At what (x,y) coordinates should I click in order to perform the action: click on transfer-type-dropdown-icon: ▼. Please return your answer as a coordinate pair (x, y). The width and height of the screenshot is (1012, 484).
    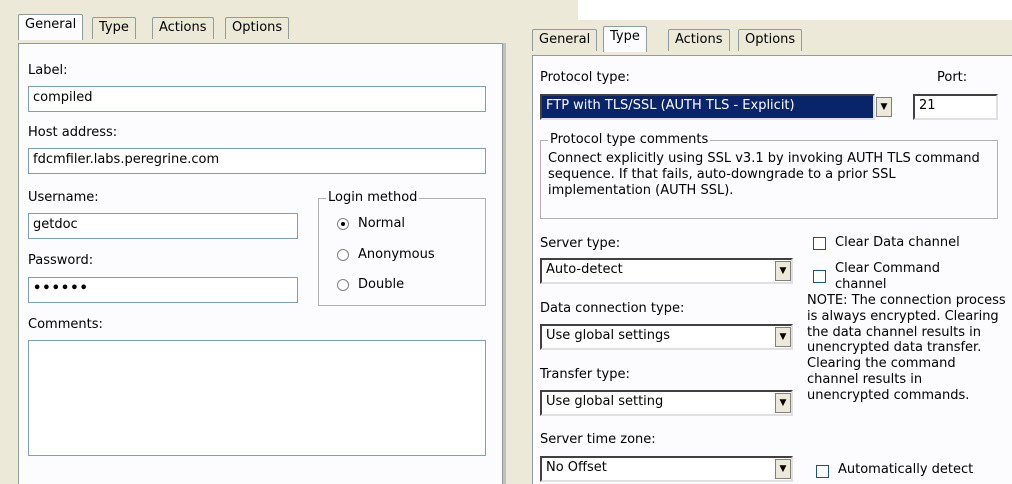
    Looking at the image, I should click on (783, 403).